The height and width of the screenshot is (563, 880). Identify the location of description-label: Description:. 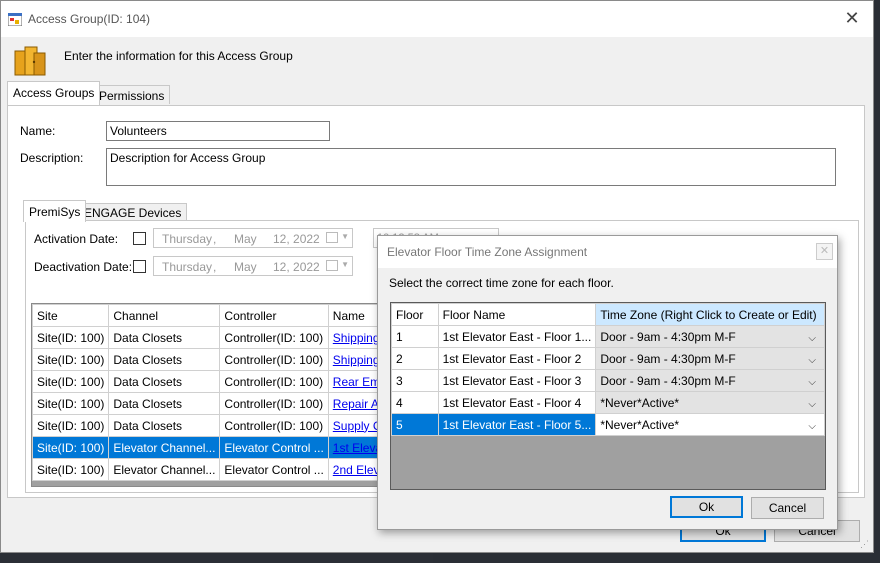
(52, 158).